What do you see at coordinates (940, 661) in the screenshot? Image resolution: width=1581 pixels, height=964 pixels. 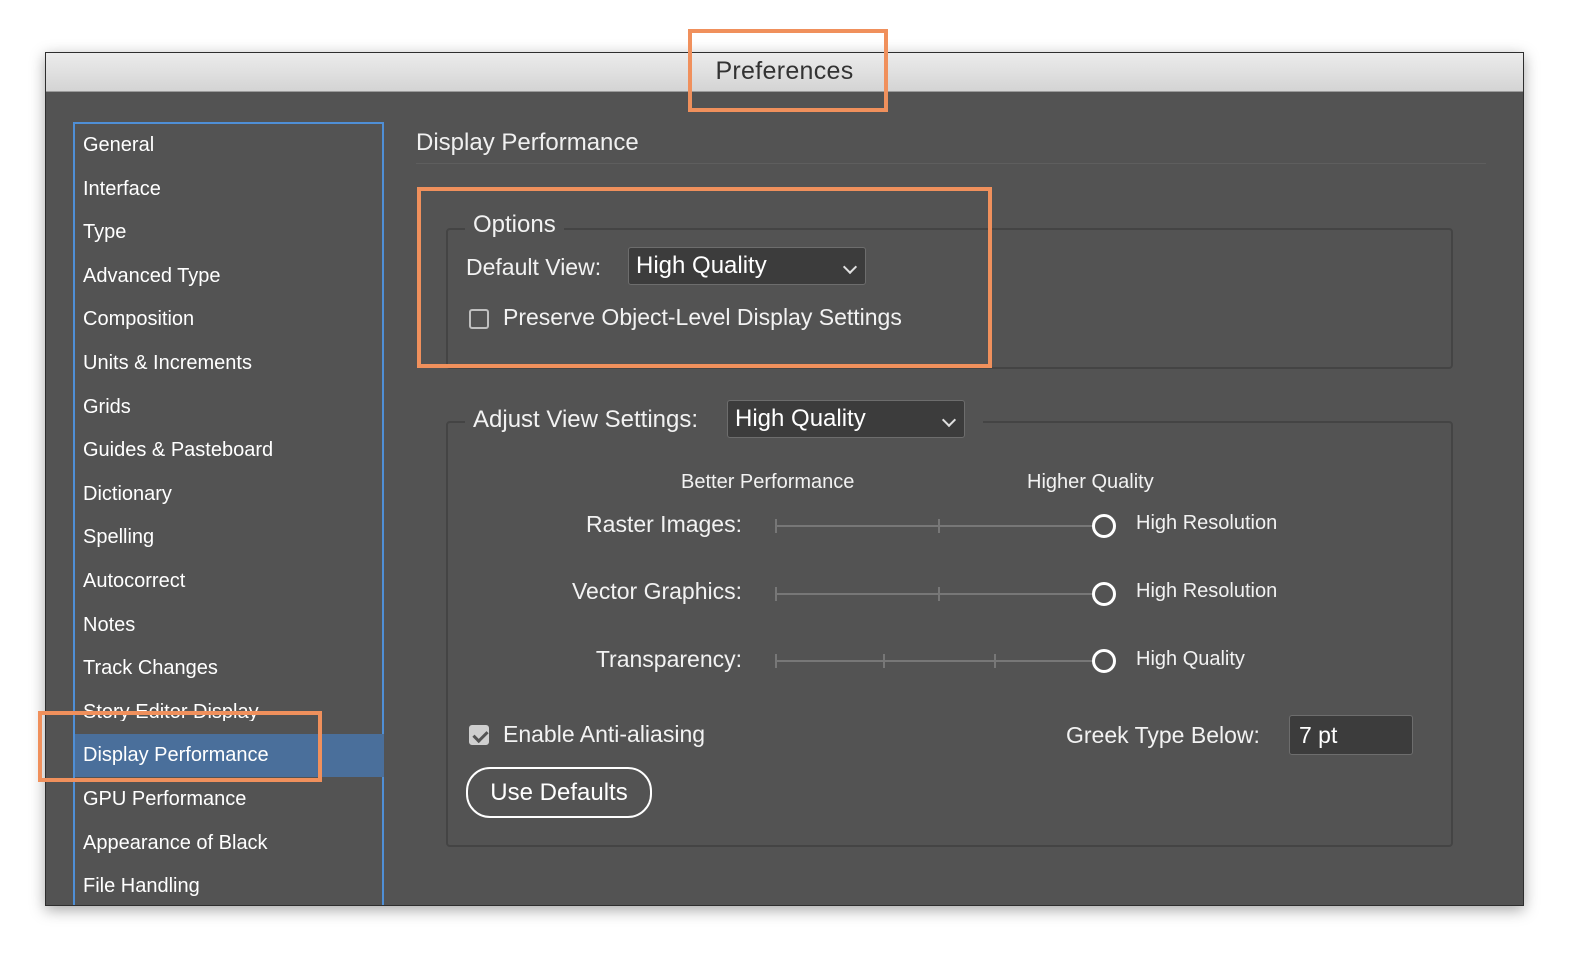 I see `transparency-slider-track` at bounding box center [940, 661].